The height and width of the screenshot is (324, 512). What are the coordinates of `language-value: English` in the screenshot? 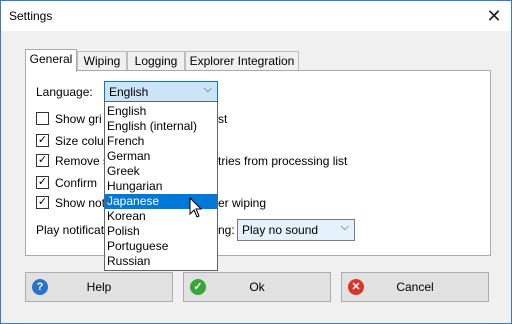 It's located at (129, 92).